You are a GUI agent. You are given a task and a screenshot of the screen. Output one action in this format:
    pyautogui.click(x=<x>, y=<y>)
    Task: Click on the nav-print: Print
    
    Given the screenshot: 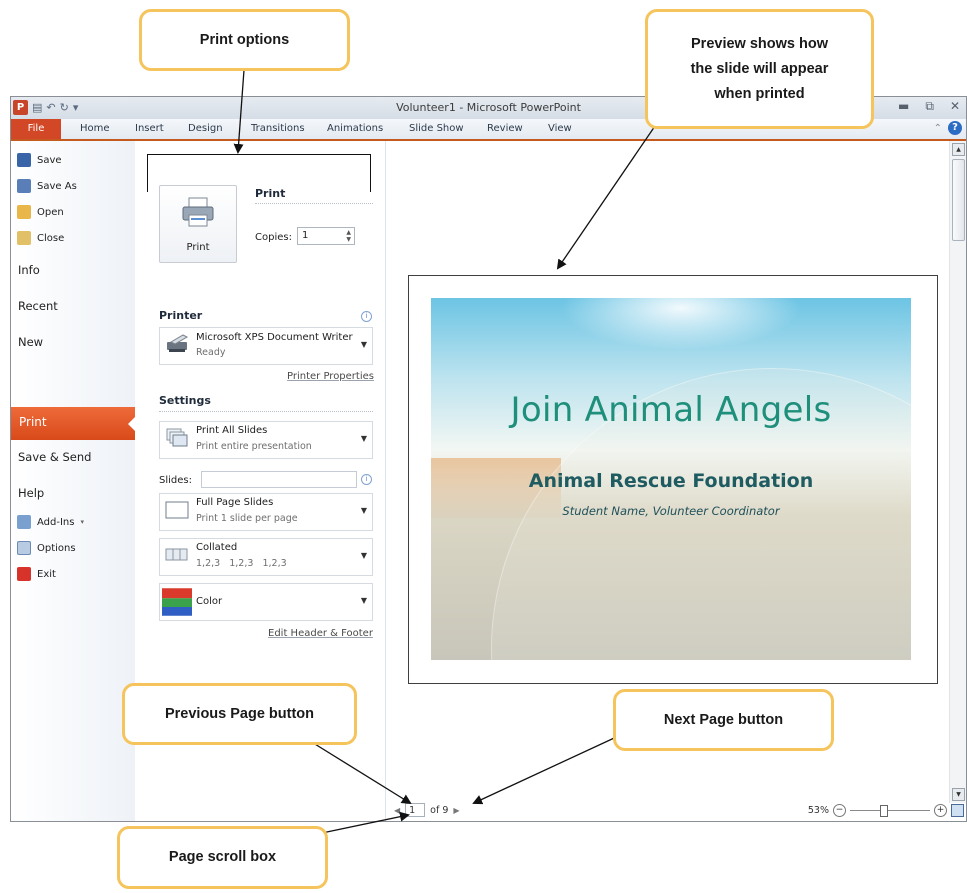 What is the action you would take?
    pyautogui.click(x=73, y=423)
    